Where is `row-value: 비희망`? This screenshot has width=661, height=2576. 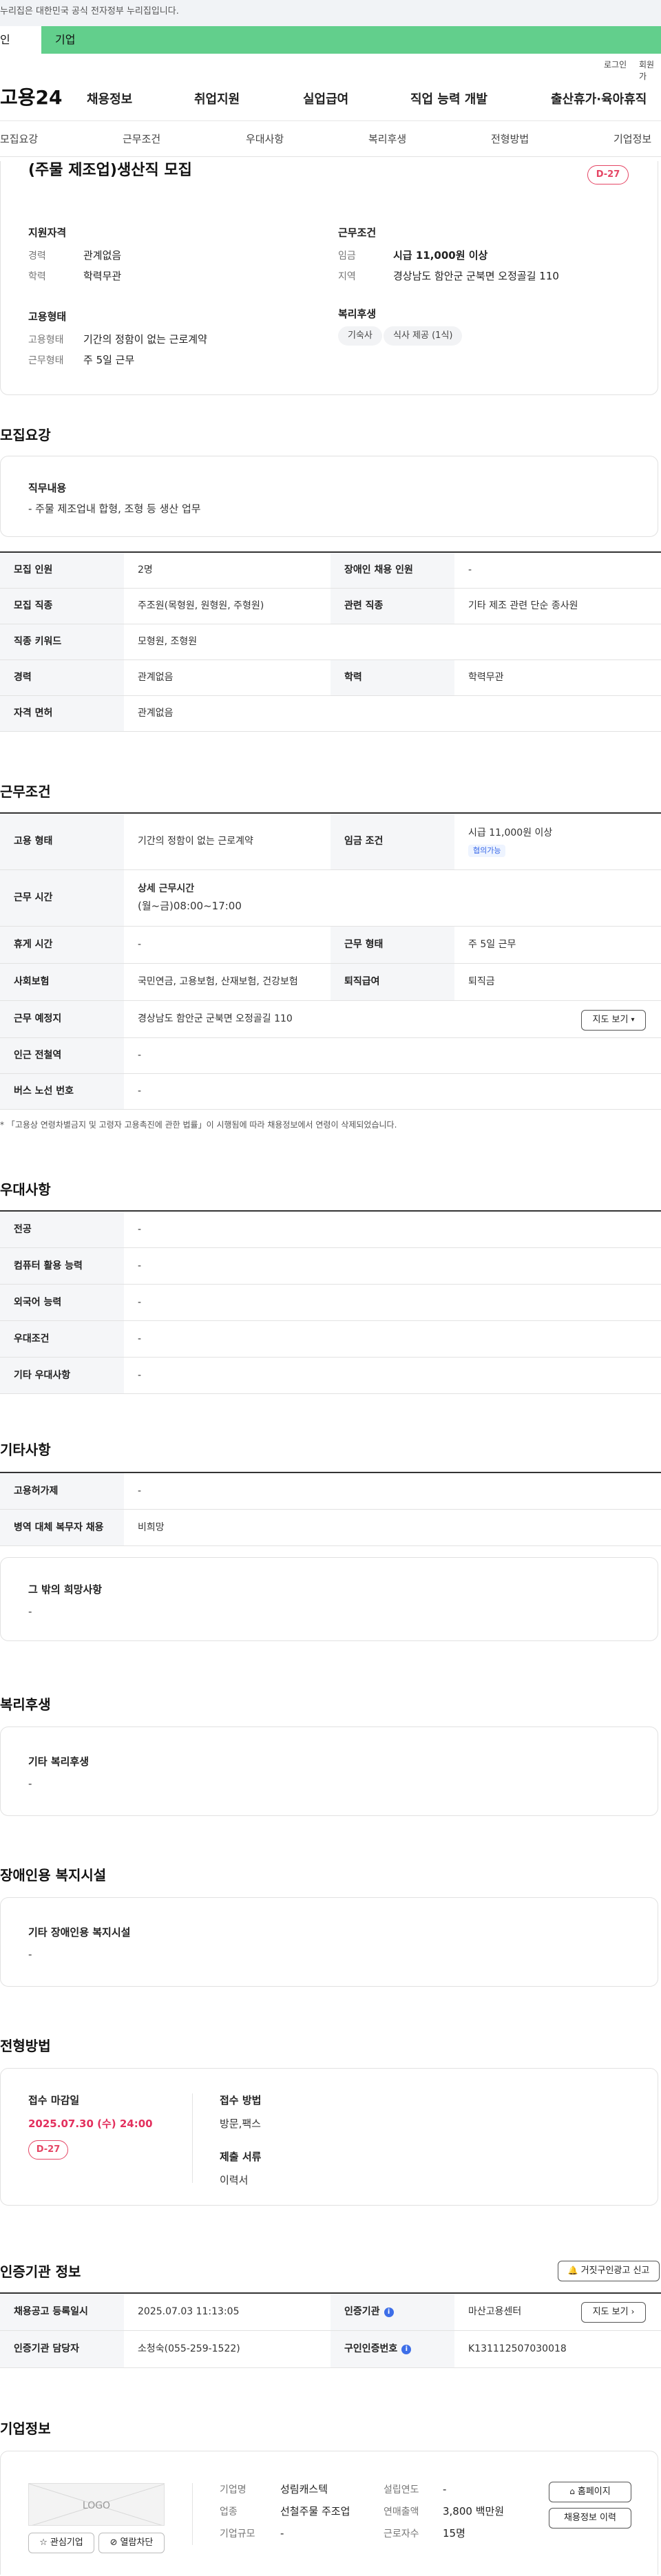
row-value: 비희망 is located at coordinates (151, 1527).